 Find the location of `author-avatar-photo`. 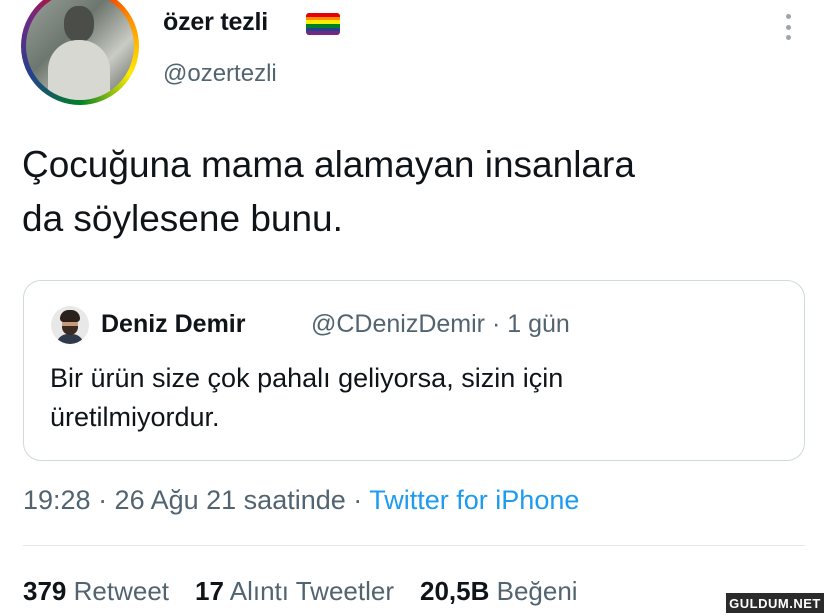

author-avatar-photo is located at coordinates (80, 50).